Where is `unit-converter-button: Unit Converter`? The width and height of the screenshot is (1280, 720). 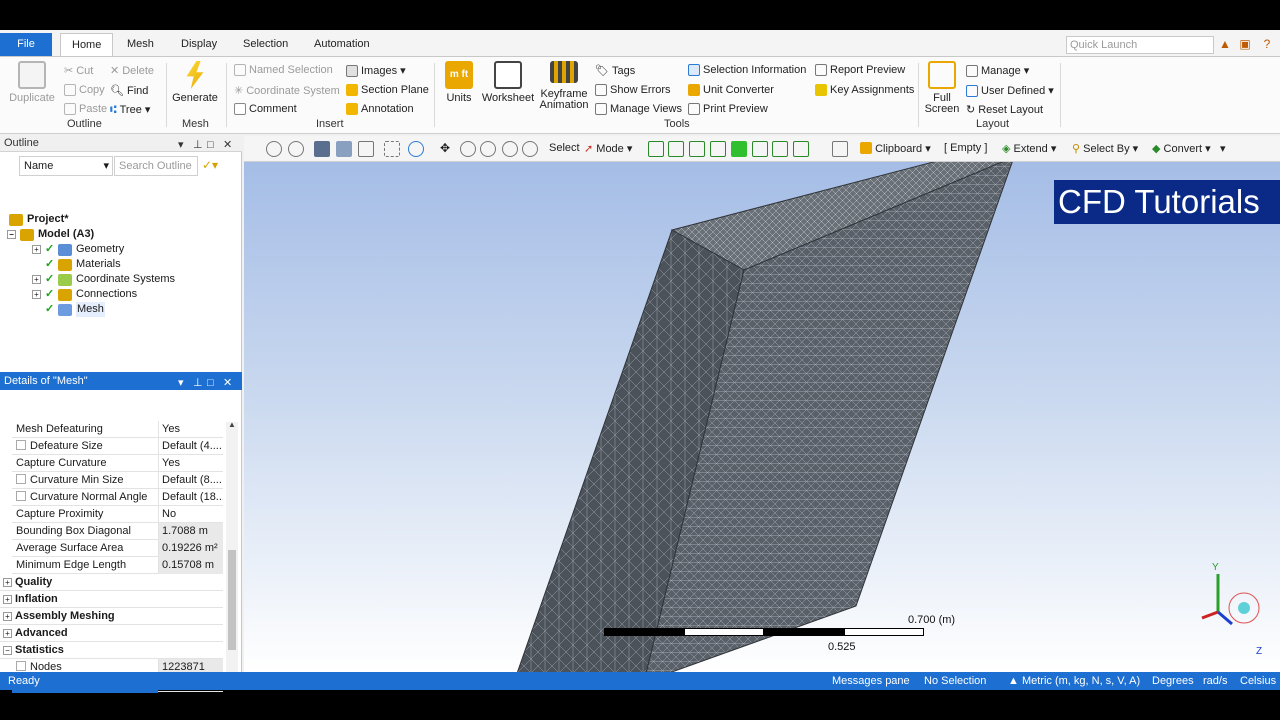 unit-converter-button: Unit Converter is located at coordinates (731, 90).